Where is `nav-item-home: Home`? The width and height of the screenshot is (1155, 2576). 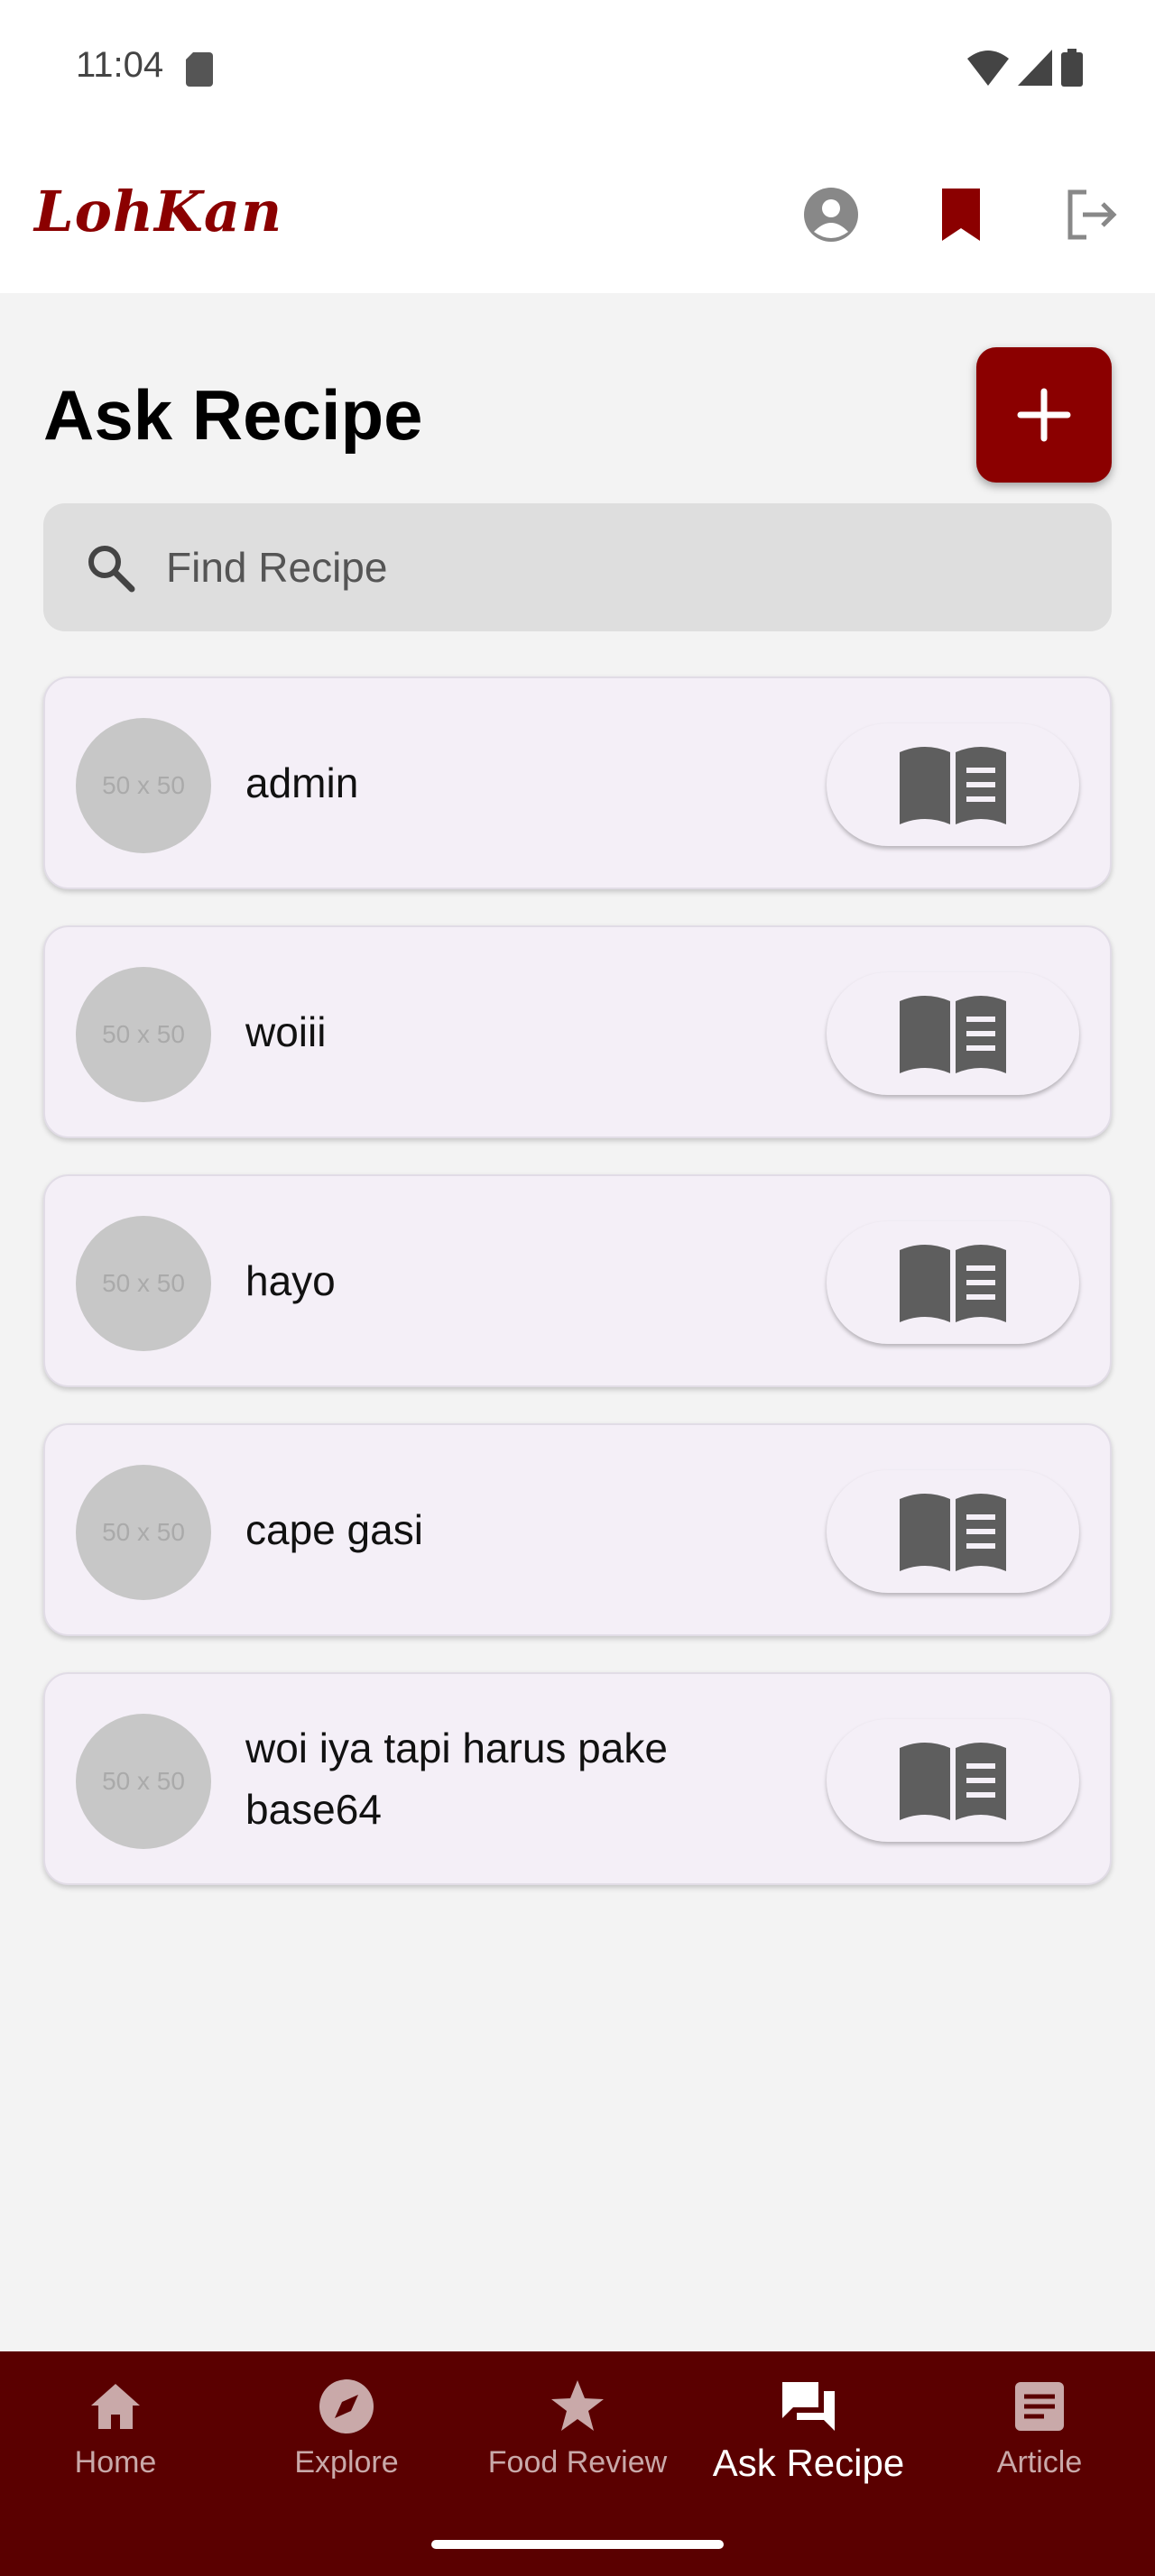 nav-item-home: Home is located at coordinates (115, 2442).